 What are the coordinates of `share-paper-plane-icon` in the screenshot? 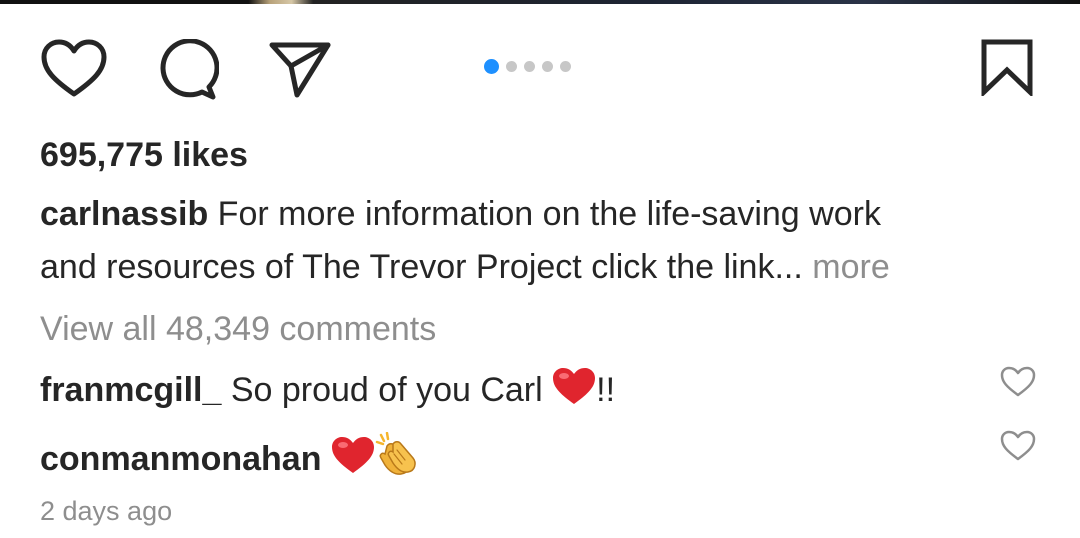 It's located at (300, 70).